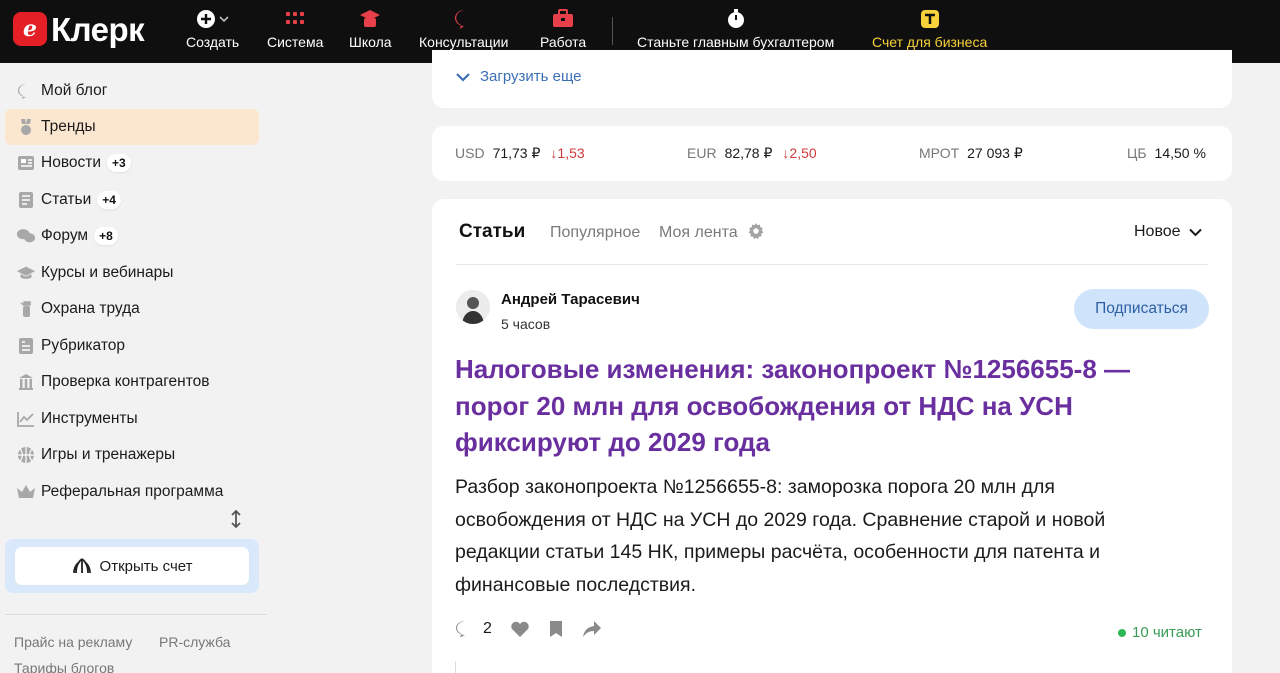 The height and width of the screenshot is (673, 1280). What do you see at coordinates (136, 614) in the screenshot?
I see `sidebar-divider` at bounding box center [136, 614].